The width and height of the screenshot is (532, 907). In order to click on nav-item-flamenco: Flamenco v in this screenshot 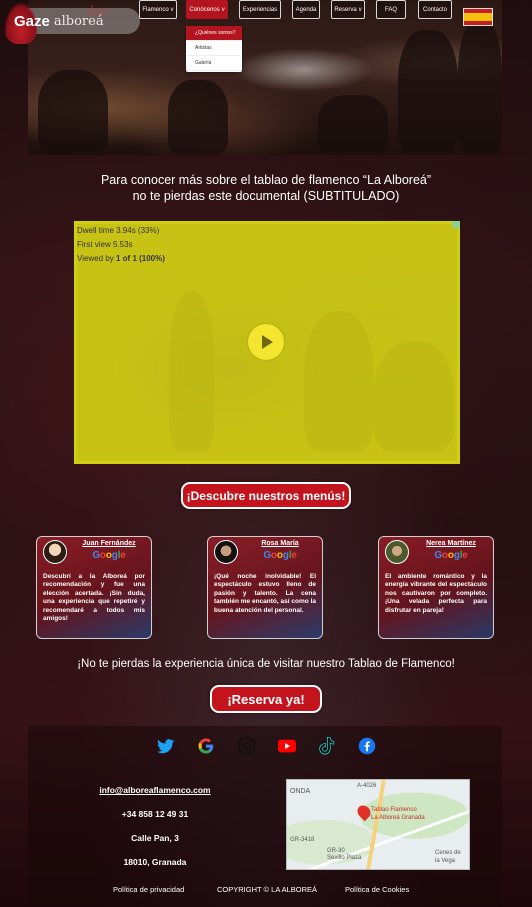, I will do `click(158, 9)`.